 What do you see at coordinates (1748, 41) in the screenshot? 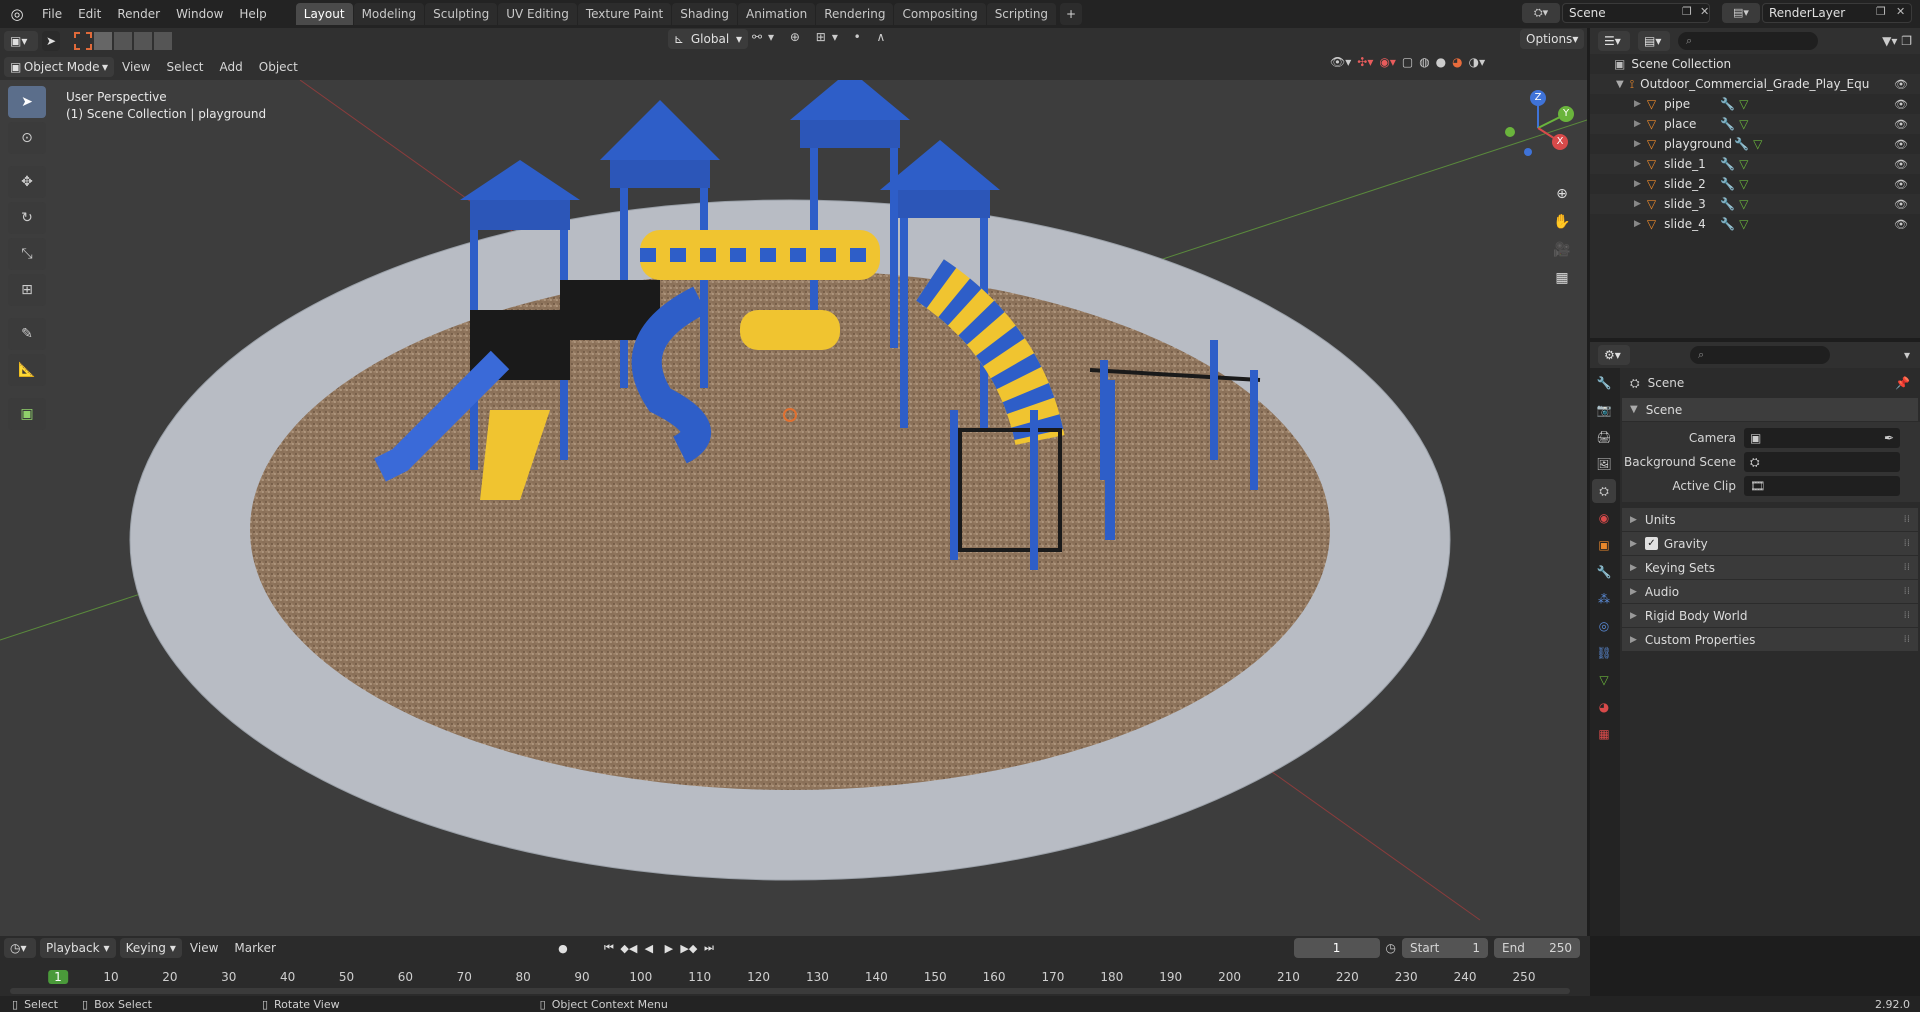
I see `outliner-search-input: ⌕` at bounding box center [1748, 41].